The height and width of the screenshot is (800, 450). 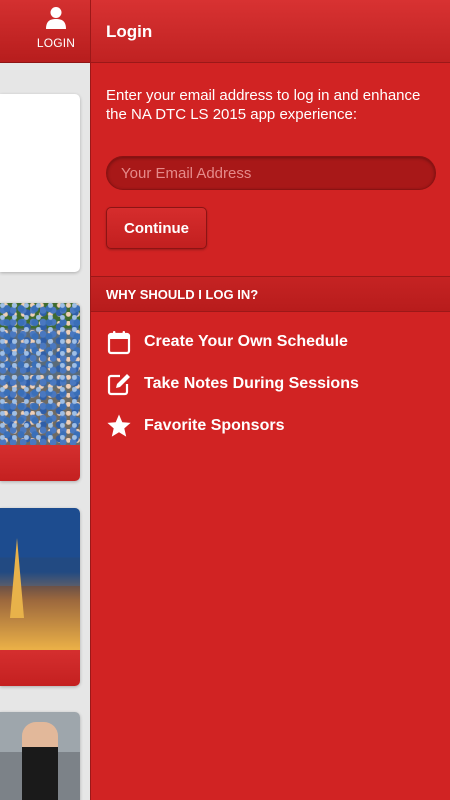 What do you see at coordinates (270, 294) in the screenshot?
I see `why-login-section-header: WHY SHOULD I LOG IN?` at bounding box center [270, 294].